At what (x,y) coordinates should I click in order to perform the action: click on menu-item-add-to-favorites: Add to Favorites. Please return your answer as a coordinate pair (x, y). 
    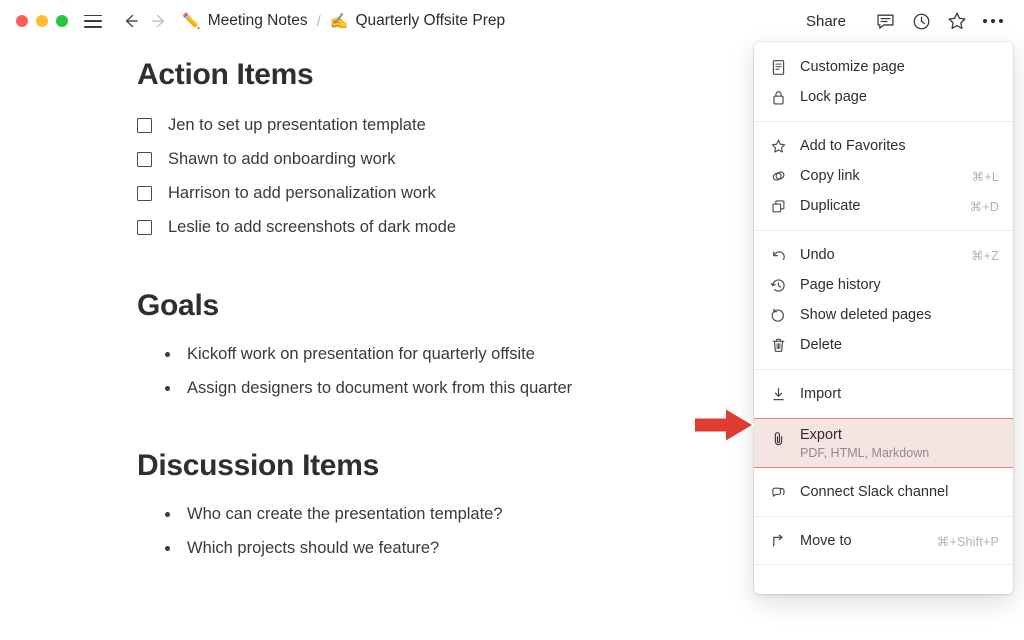
    Looking at the image, I should click on (883, 146).